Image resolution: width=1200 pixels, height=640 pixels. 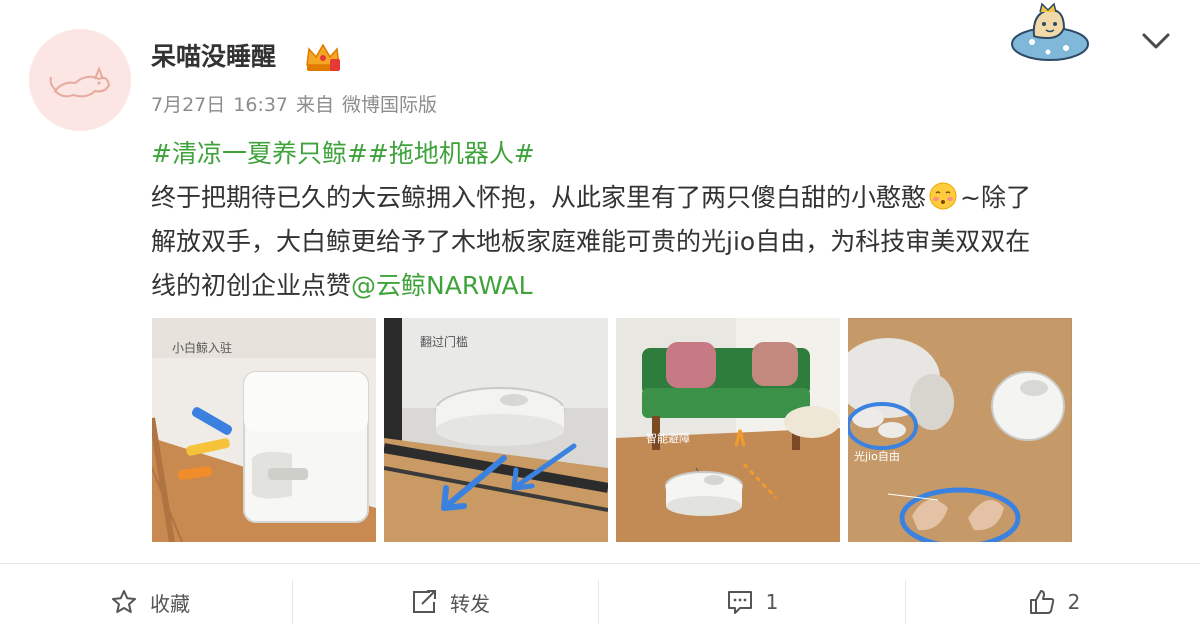 I want to click on comment-count: 1, so click(x=772, y=602).